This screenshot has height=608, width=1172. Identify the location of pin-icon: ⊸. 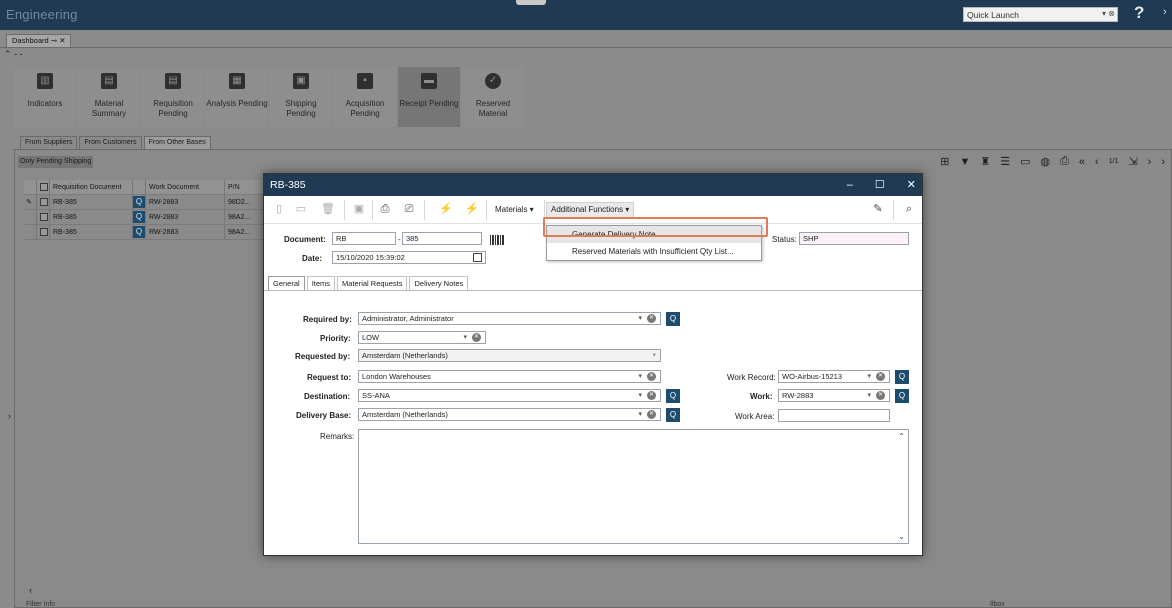
(54, 40).